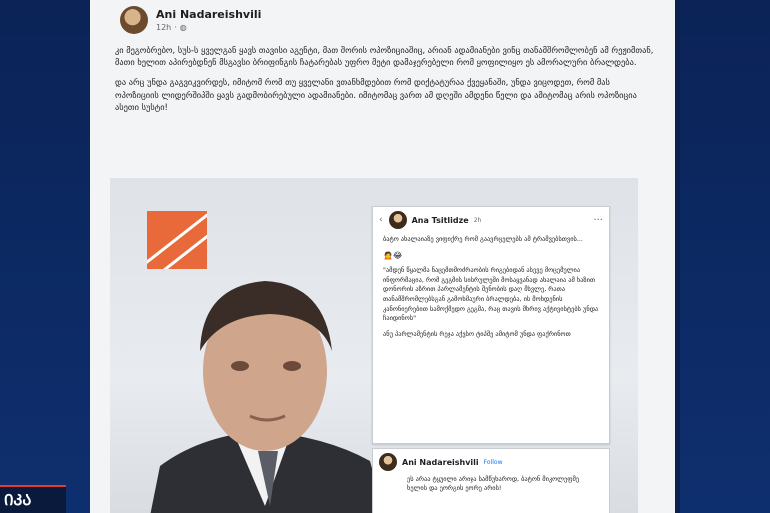  What do you see at coordinates (381, 220) in the screenshot?
I see `back-arrow-icon: ‹` at bounding box center [381, 220].